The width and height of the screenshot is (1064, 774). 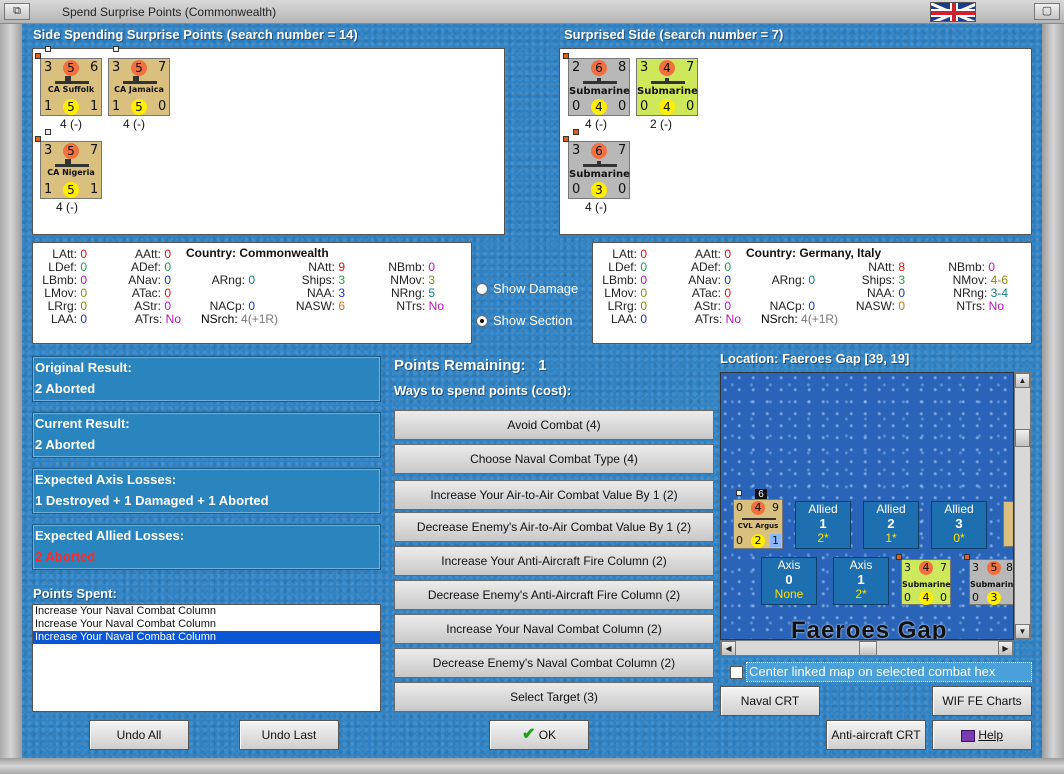 I want to click on allied-box-1: Allied 1 2*, so click(x=823, y=525).